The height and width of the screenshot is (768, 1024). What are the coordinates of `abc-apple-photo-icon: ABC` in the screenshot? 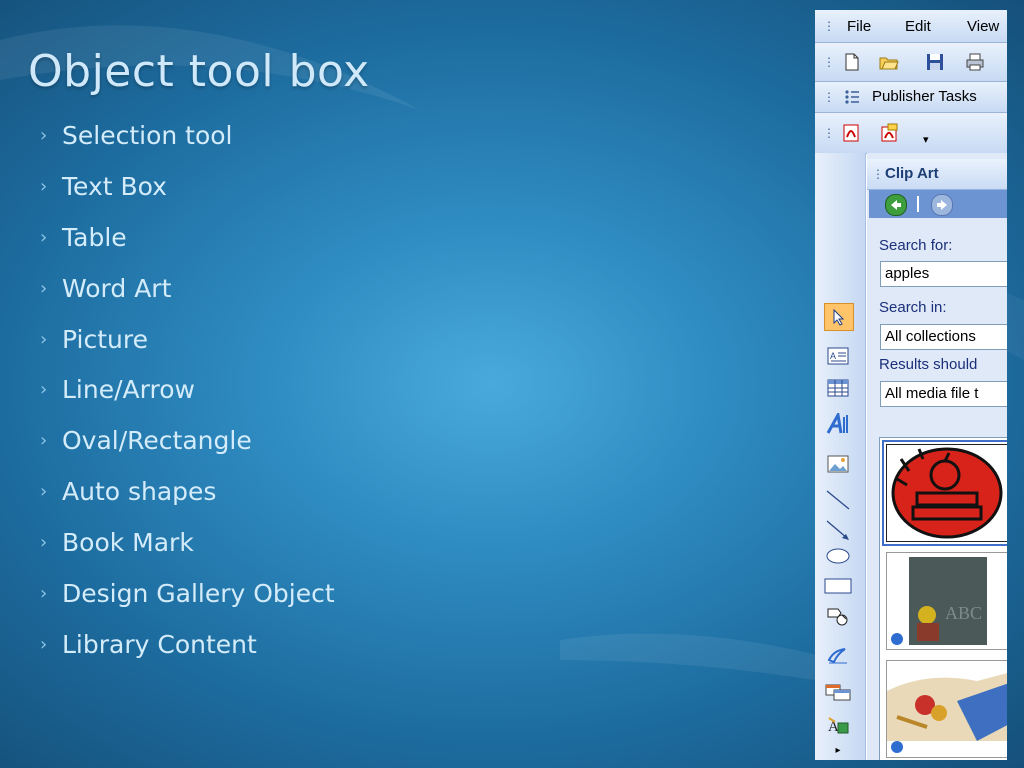 It's located at (947, 601).